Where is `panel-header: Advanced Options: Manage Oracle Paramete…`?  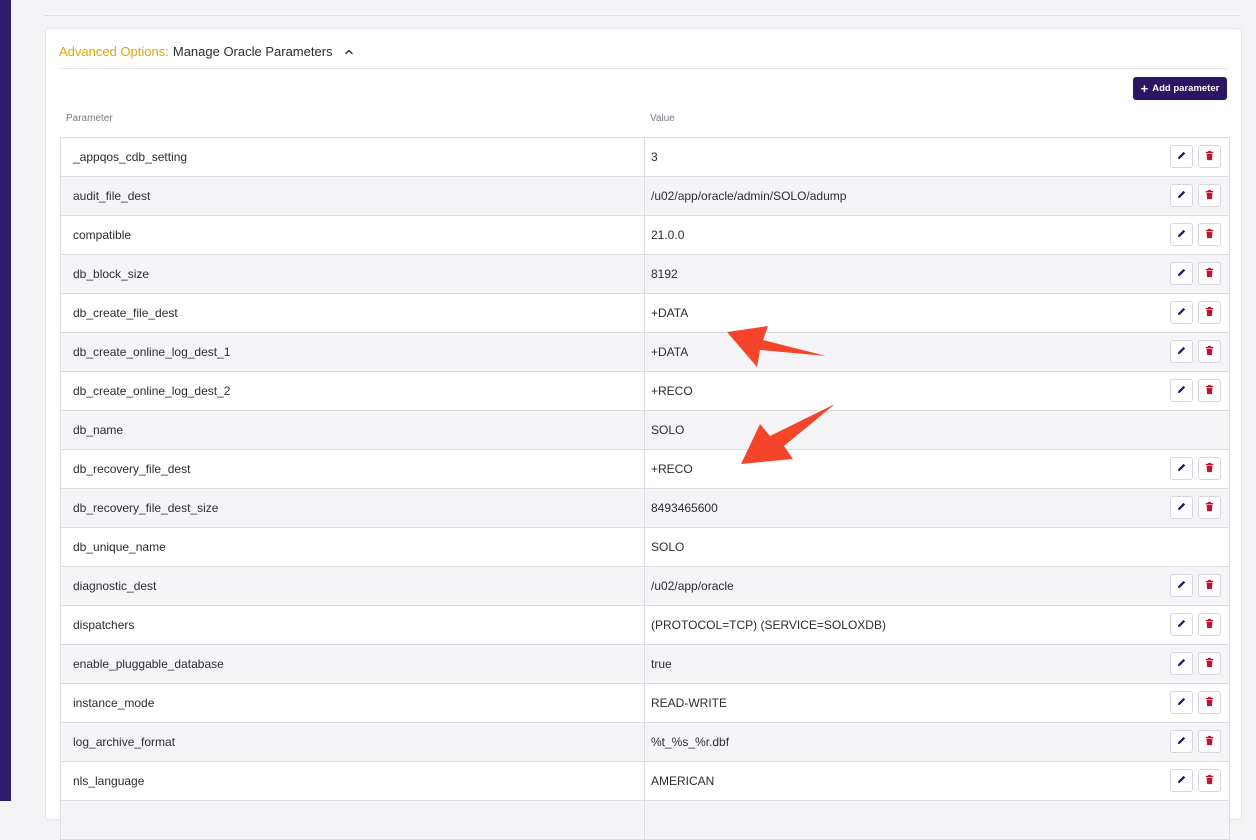 panel-header: Advanced Options: Manage Oracle Paramete… is located at coordinates (207, 51).